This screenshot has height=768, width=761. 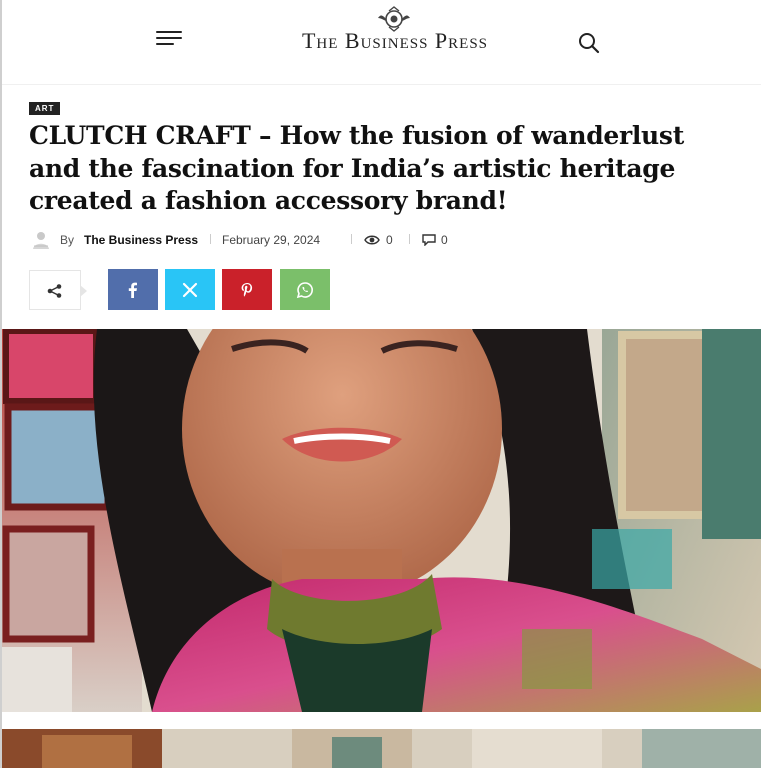 I want to click on facebook-icon, so click(x=132, y=290).